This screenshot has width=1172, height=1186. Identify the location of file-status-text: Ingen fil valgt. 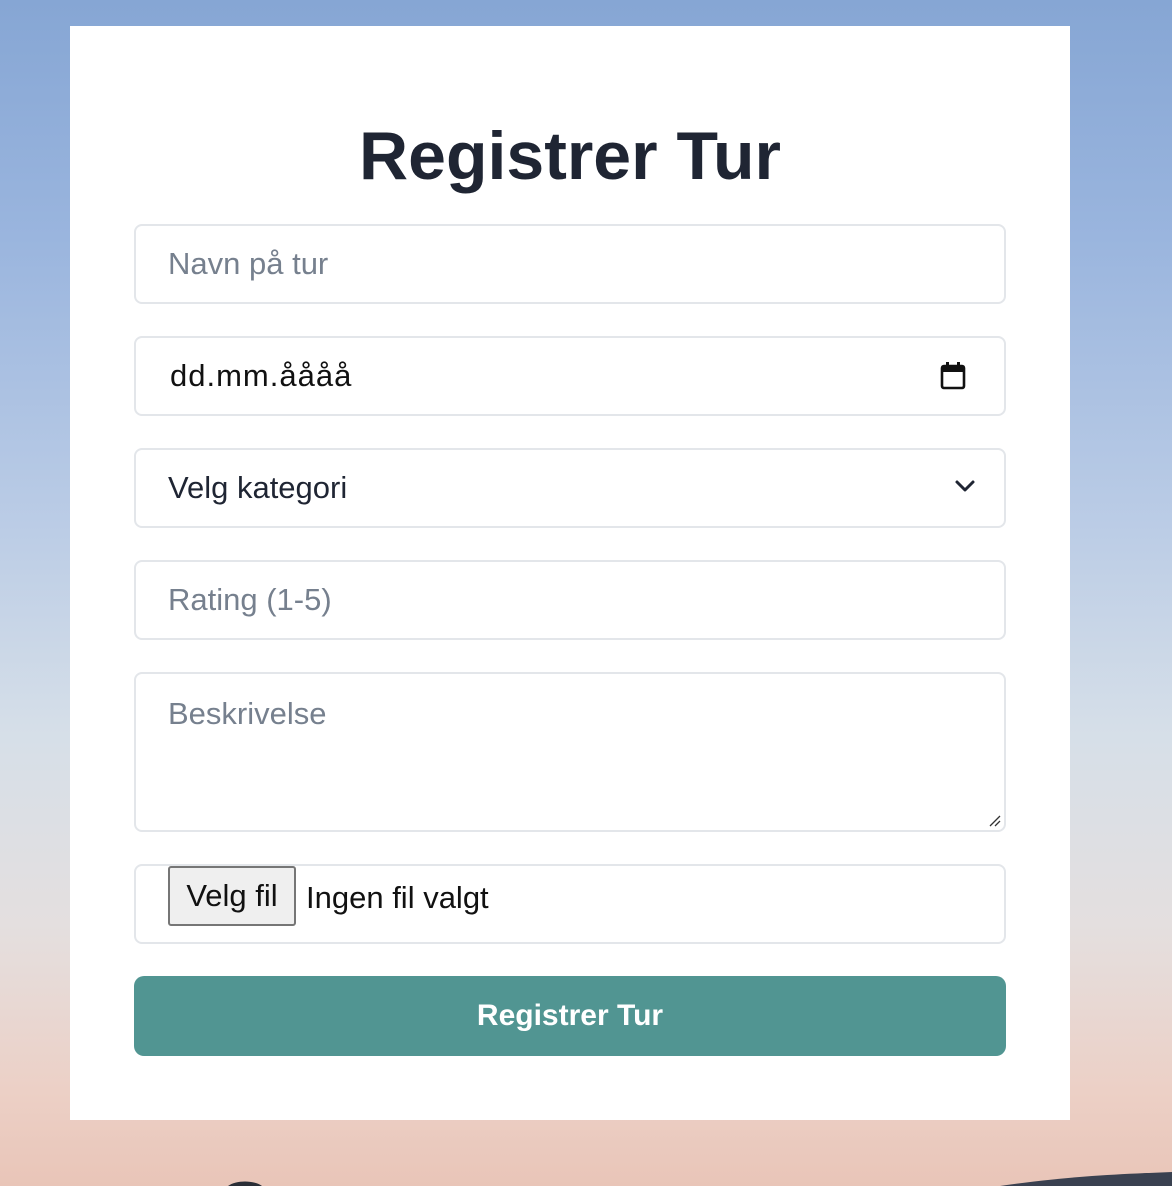
(397, 897).